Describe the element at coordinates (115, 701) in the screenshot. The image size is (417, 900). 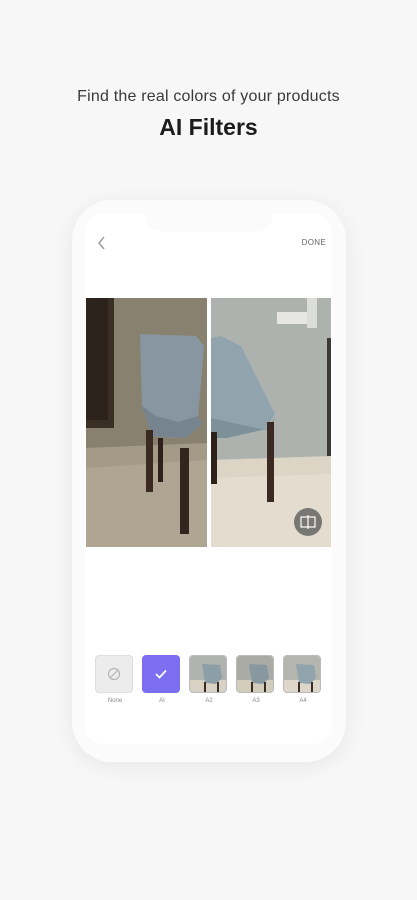
I see `filter-label: None` at that location.